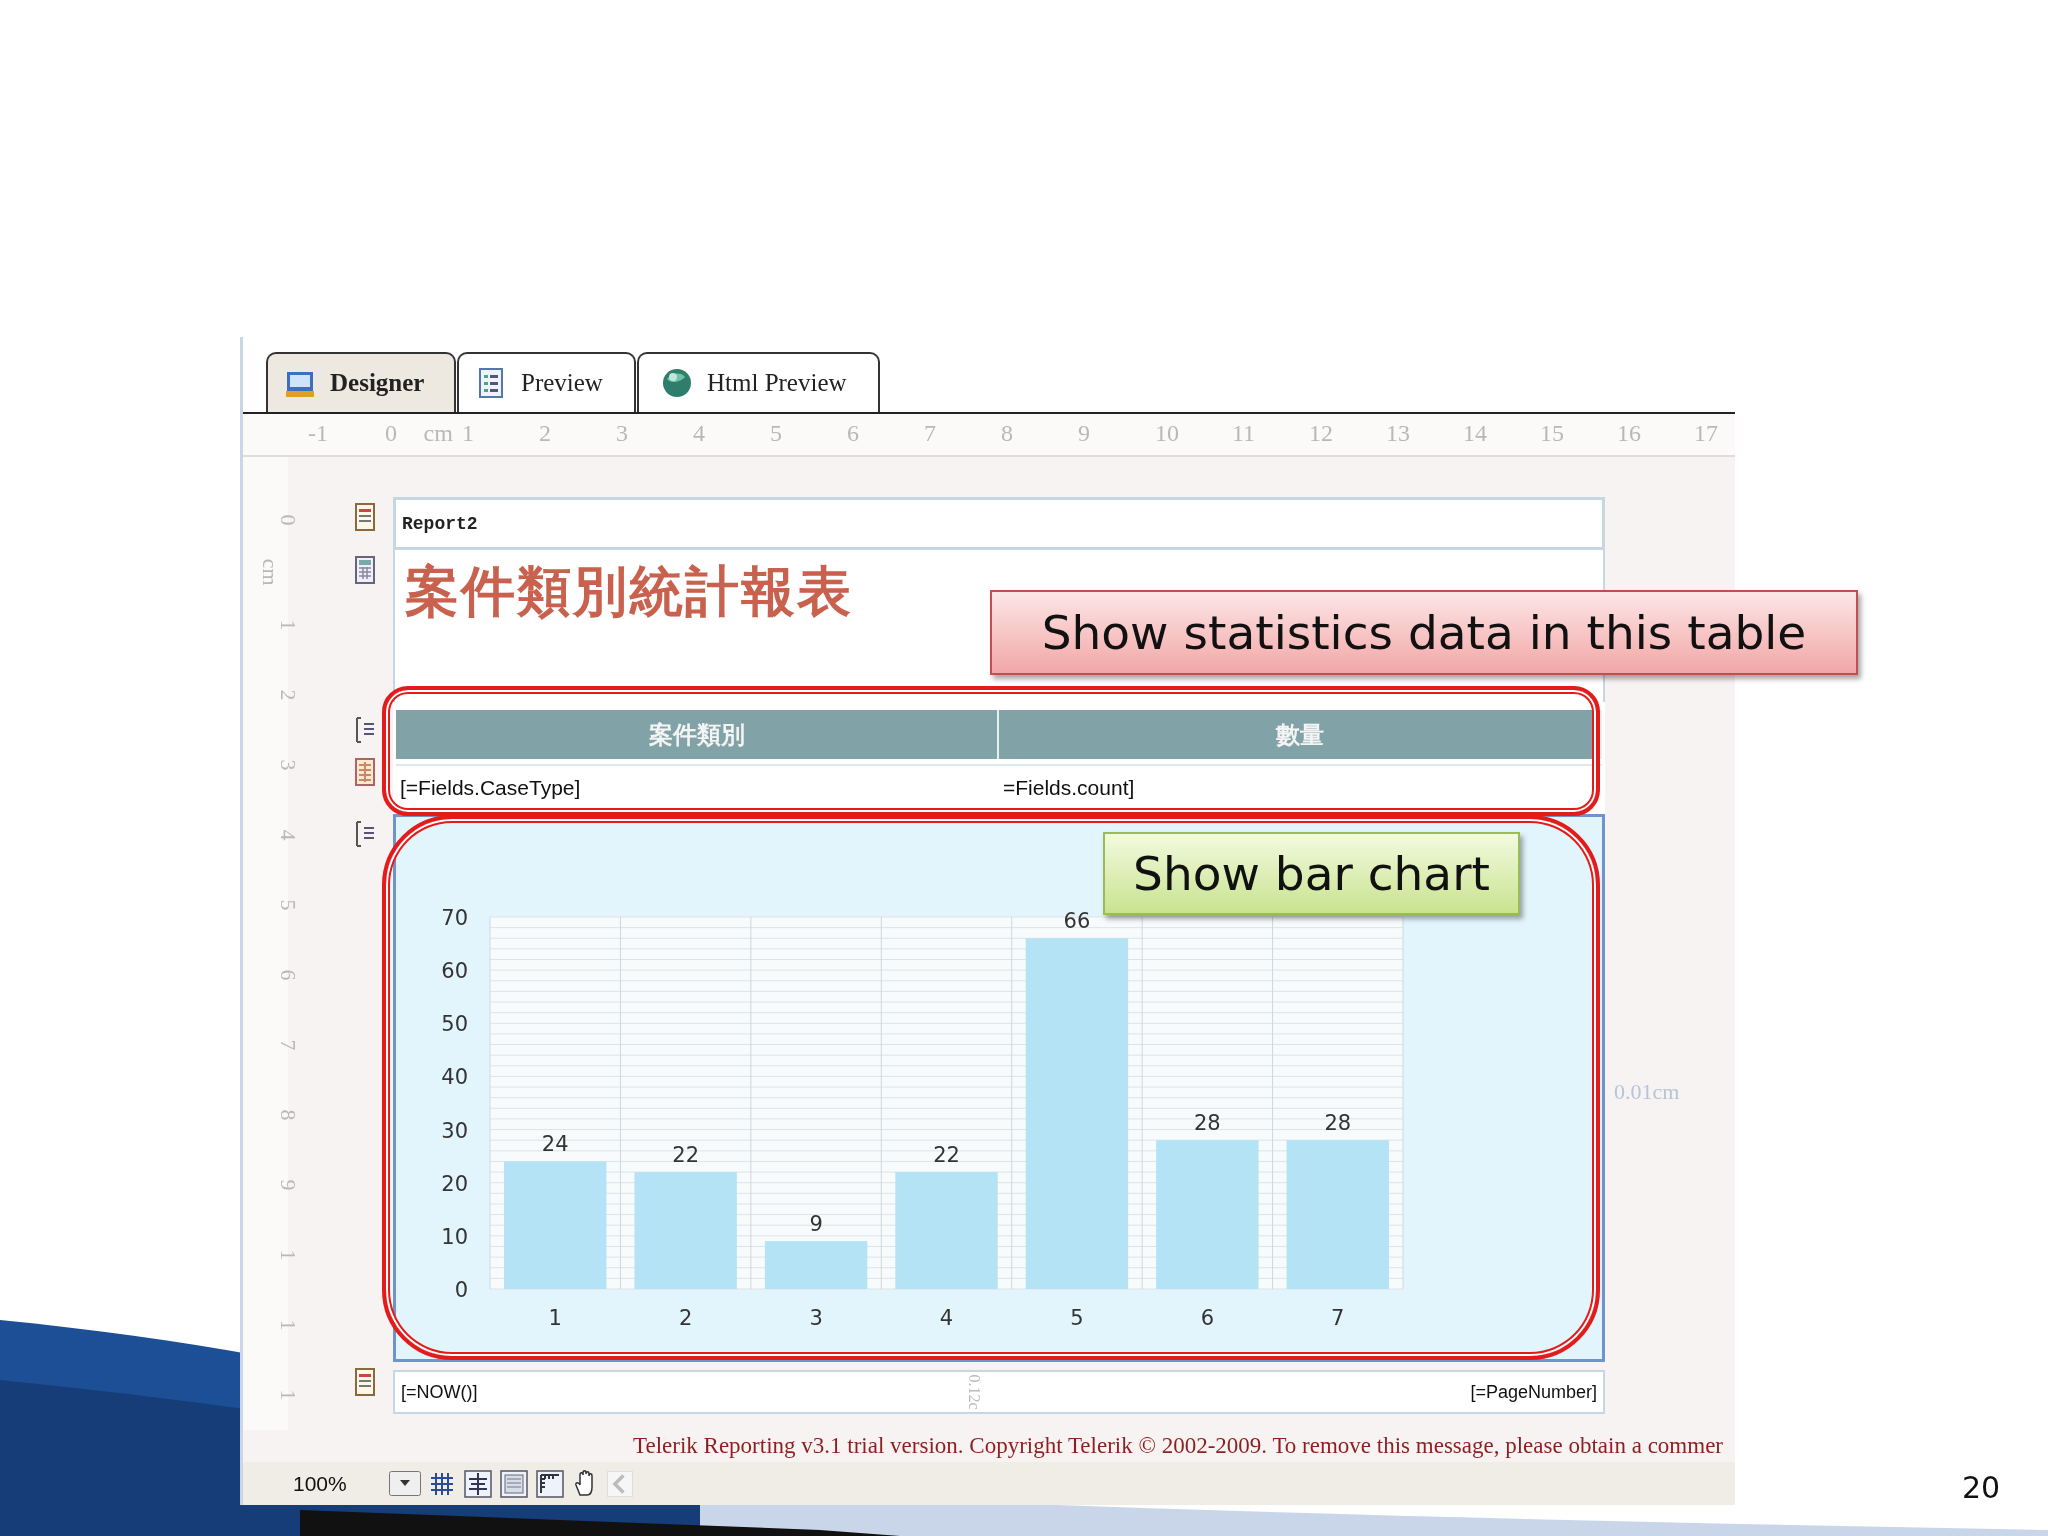 This screenshot has width=2048, height=1536. I want to click on data-label: 9, so click(816, 1224).